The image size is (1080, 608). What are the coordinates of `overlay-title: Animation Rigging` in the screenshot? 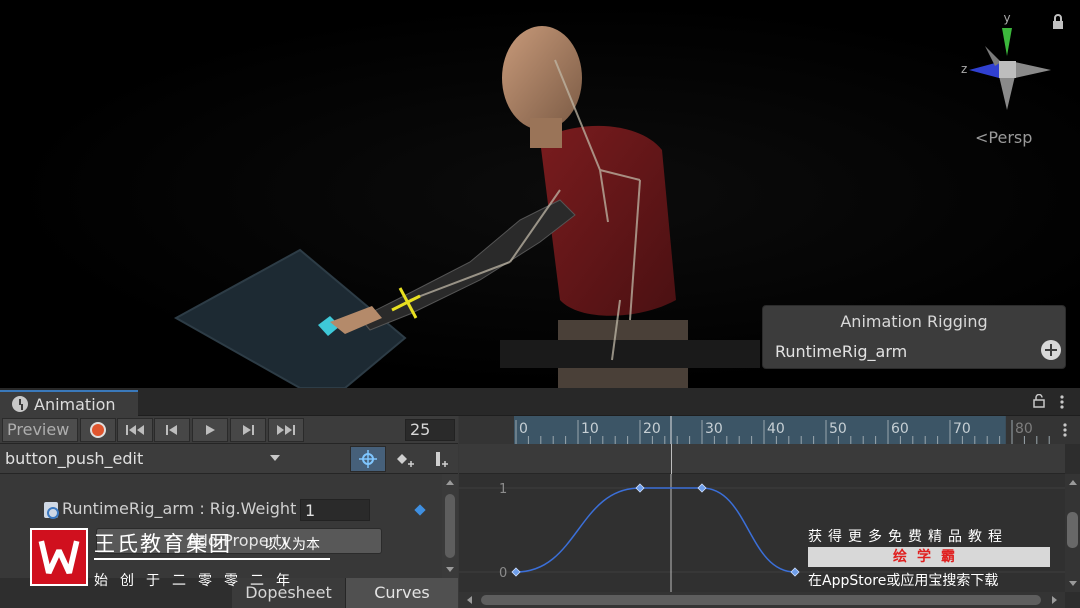 It's located at (914, 321).